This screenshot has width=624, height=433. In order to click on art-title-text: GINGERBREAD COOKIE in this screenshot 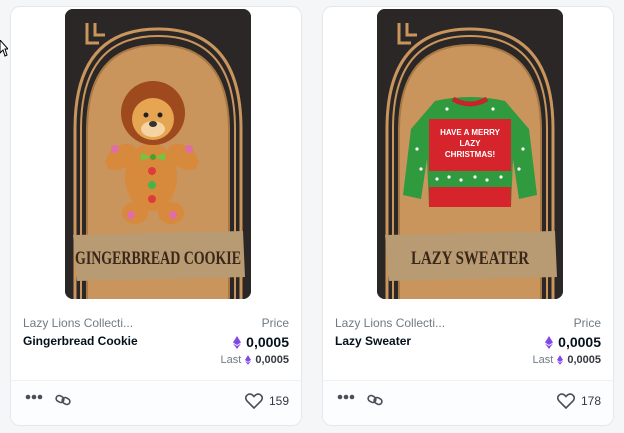, I will do `click(158, 258)`.